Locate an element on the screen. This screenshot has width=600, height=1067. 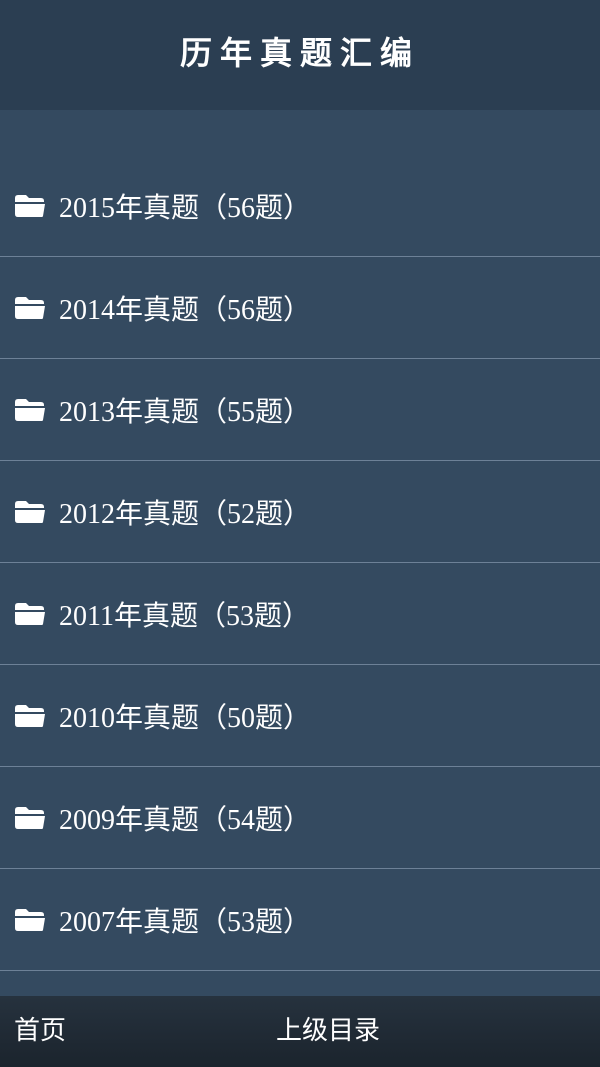
list-item-2007: 2007年真题（53题） is located at coordinates (300, 920).